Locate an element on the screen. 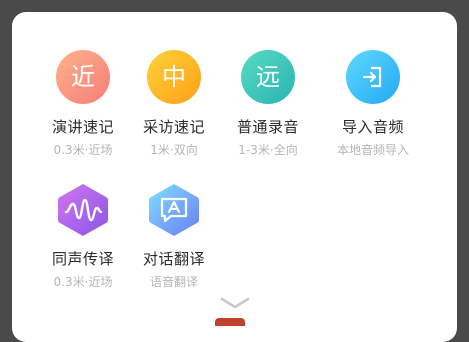 Image resolution: width=469 pixels, height=342 pixels. background-record-button is located at coordinates (230, 322).